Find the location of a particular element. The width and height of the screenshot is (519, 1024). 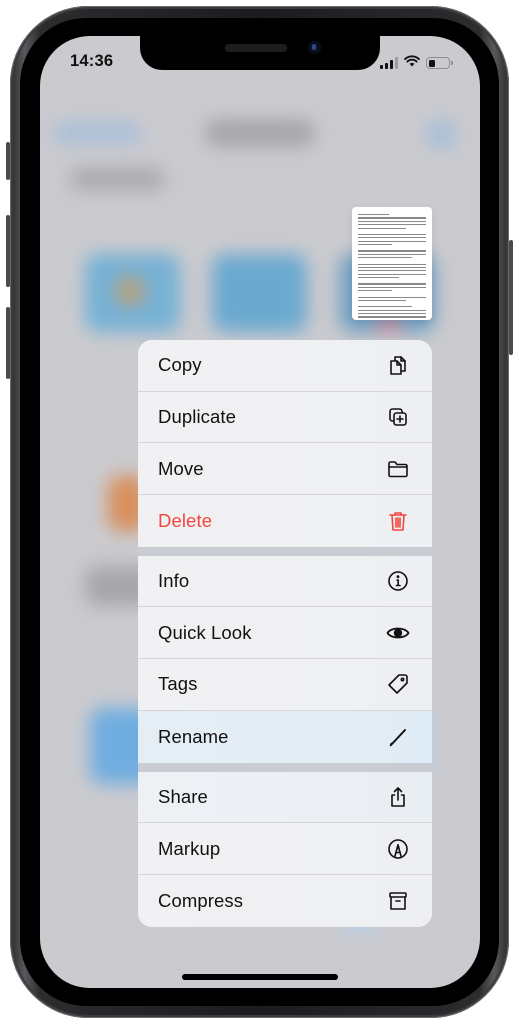

menu-item-compress: Compress is located at coordinates (285, 900).